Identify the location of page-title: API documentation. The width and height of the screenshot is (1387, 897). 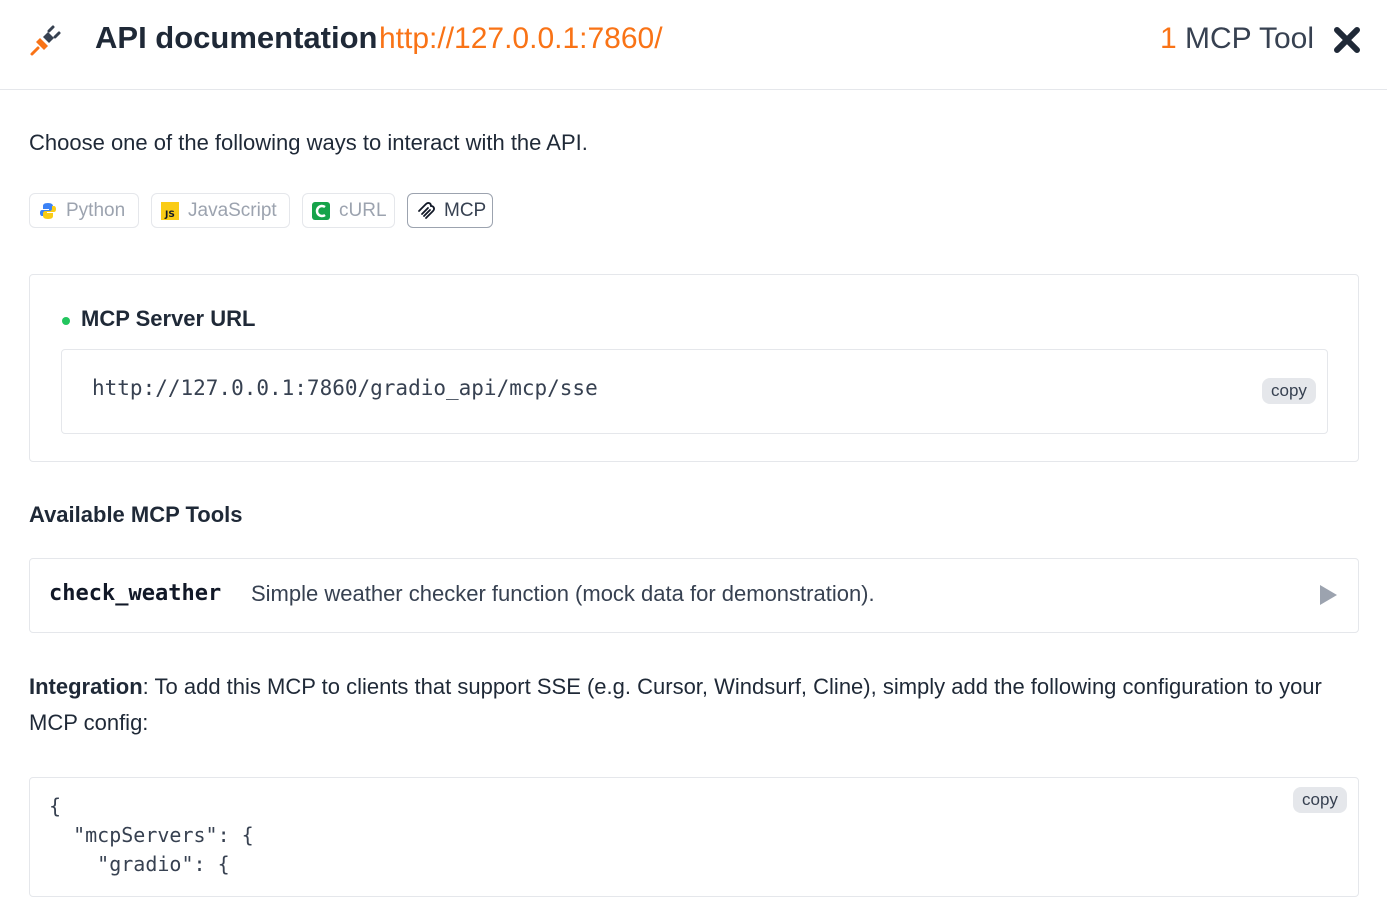
(236, 37).